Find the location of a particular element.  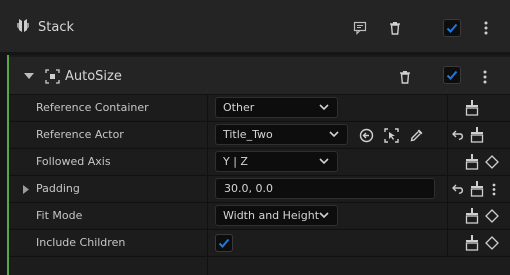

property-label: Followed Axis is located at coordinates (73, 161).